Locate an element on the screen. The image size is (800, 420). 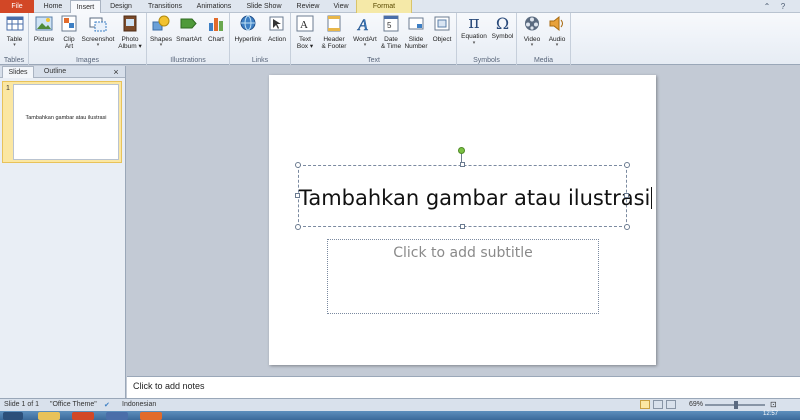
shapes-button: Shapes ▾ is located at coordinates (161, 31).